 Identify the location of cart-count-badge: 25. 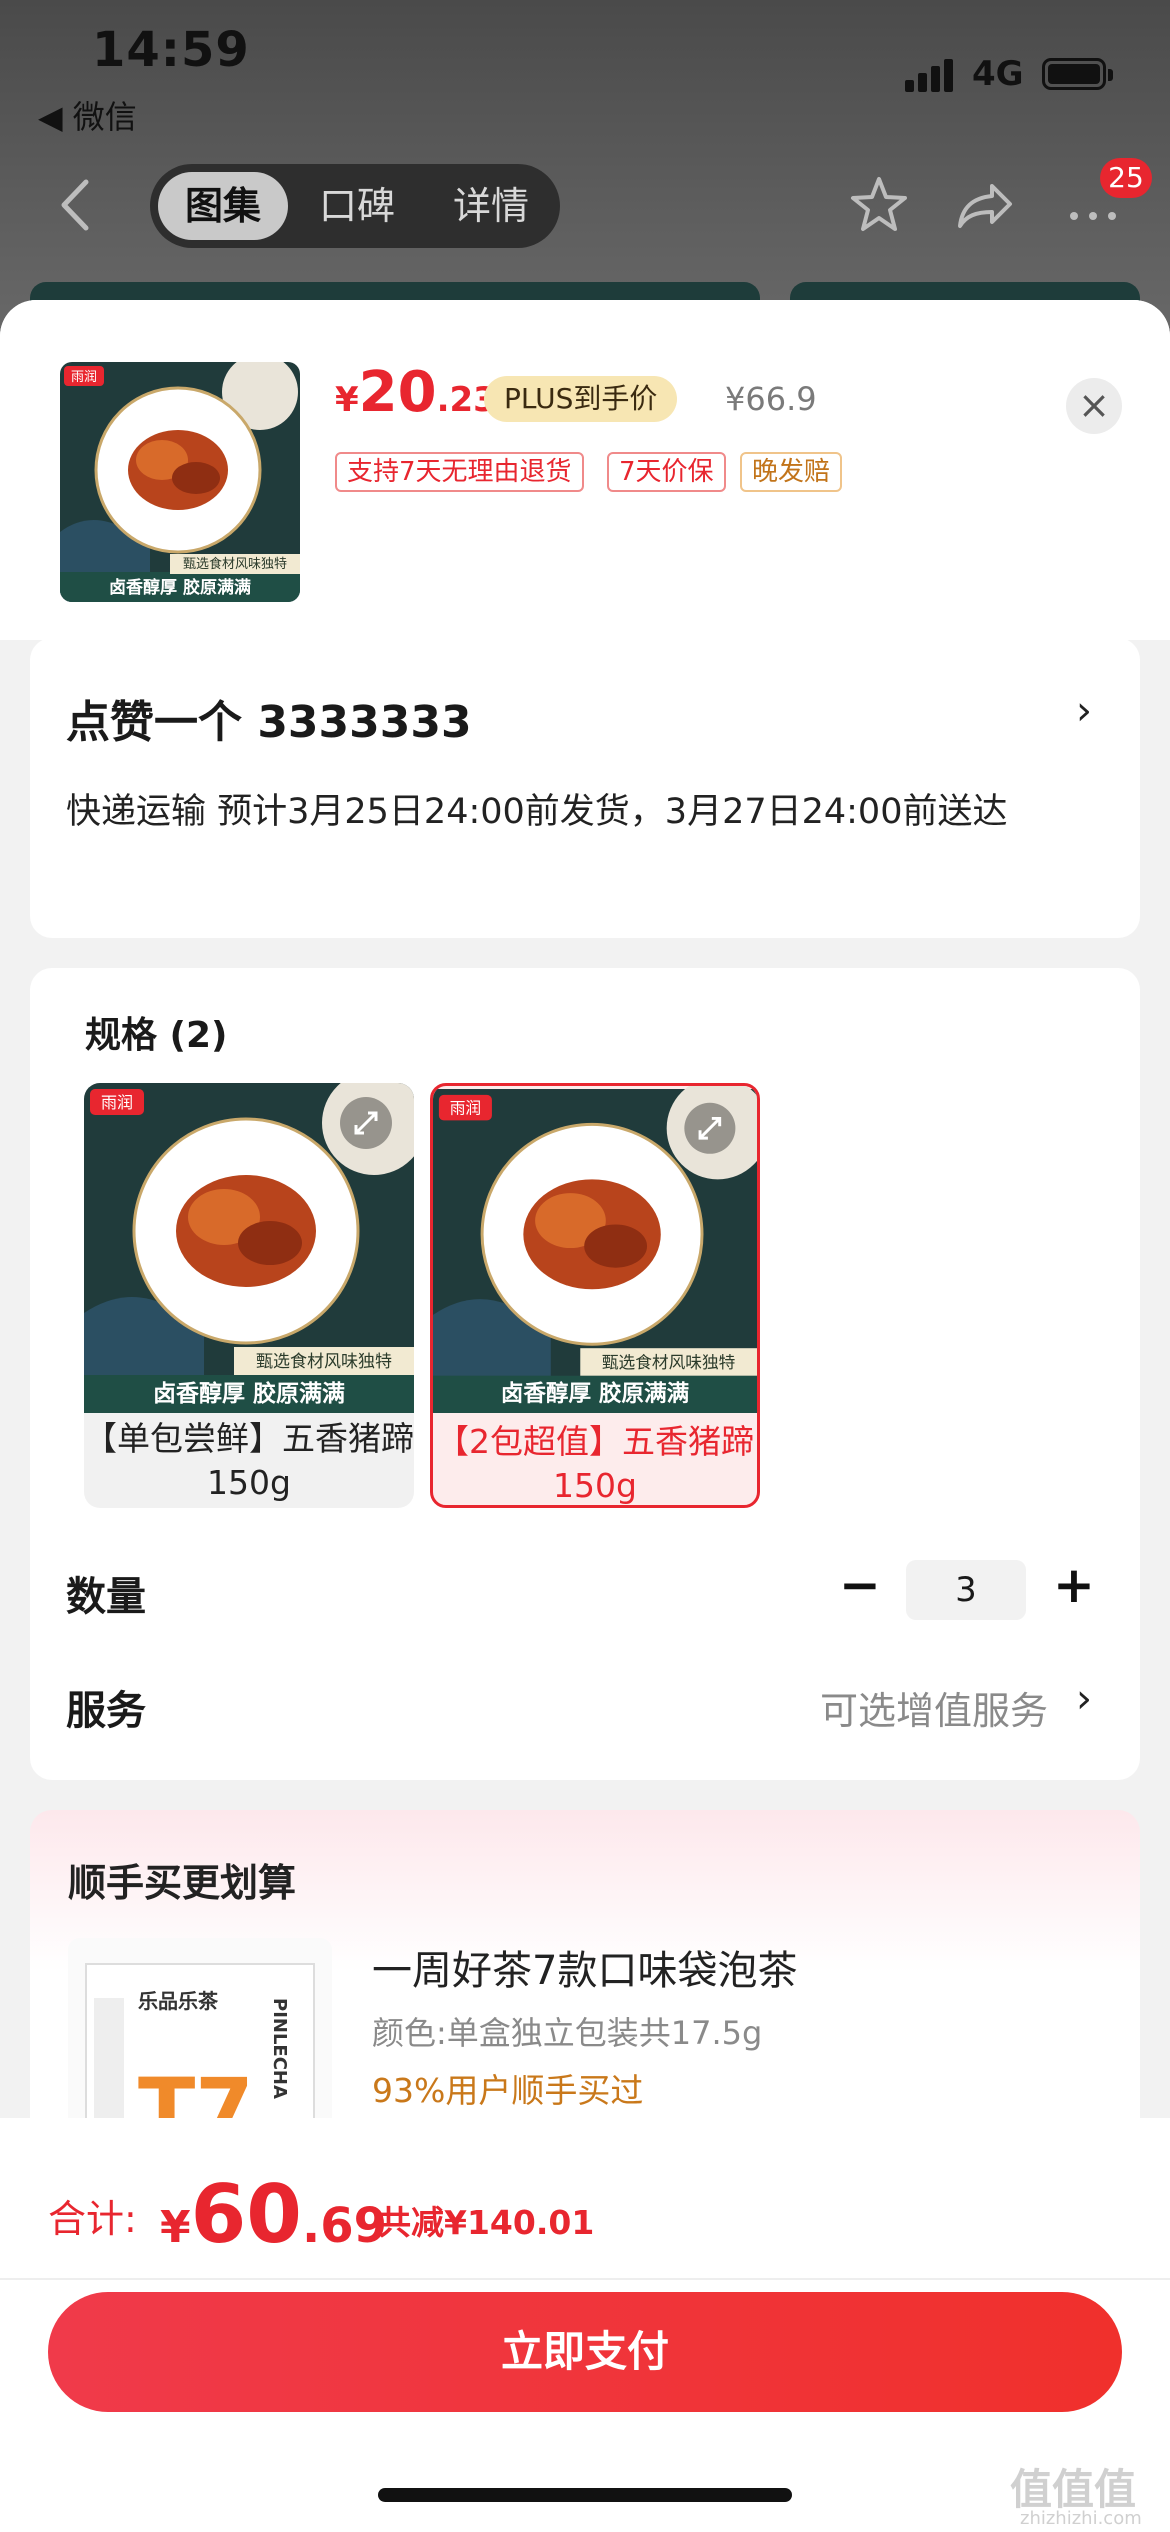
(1126, 178).